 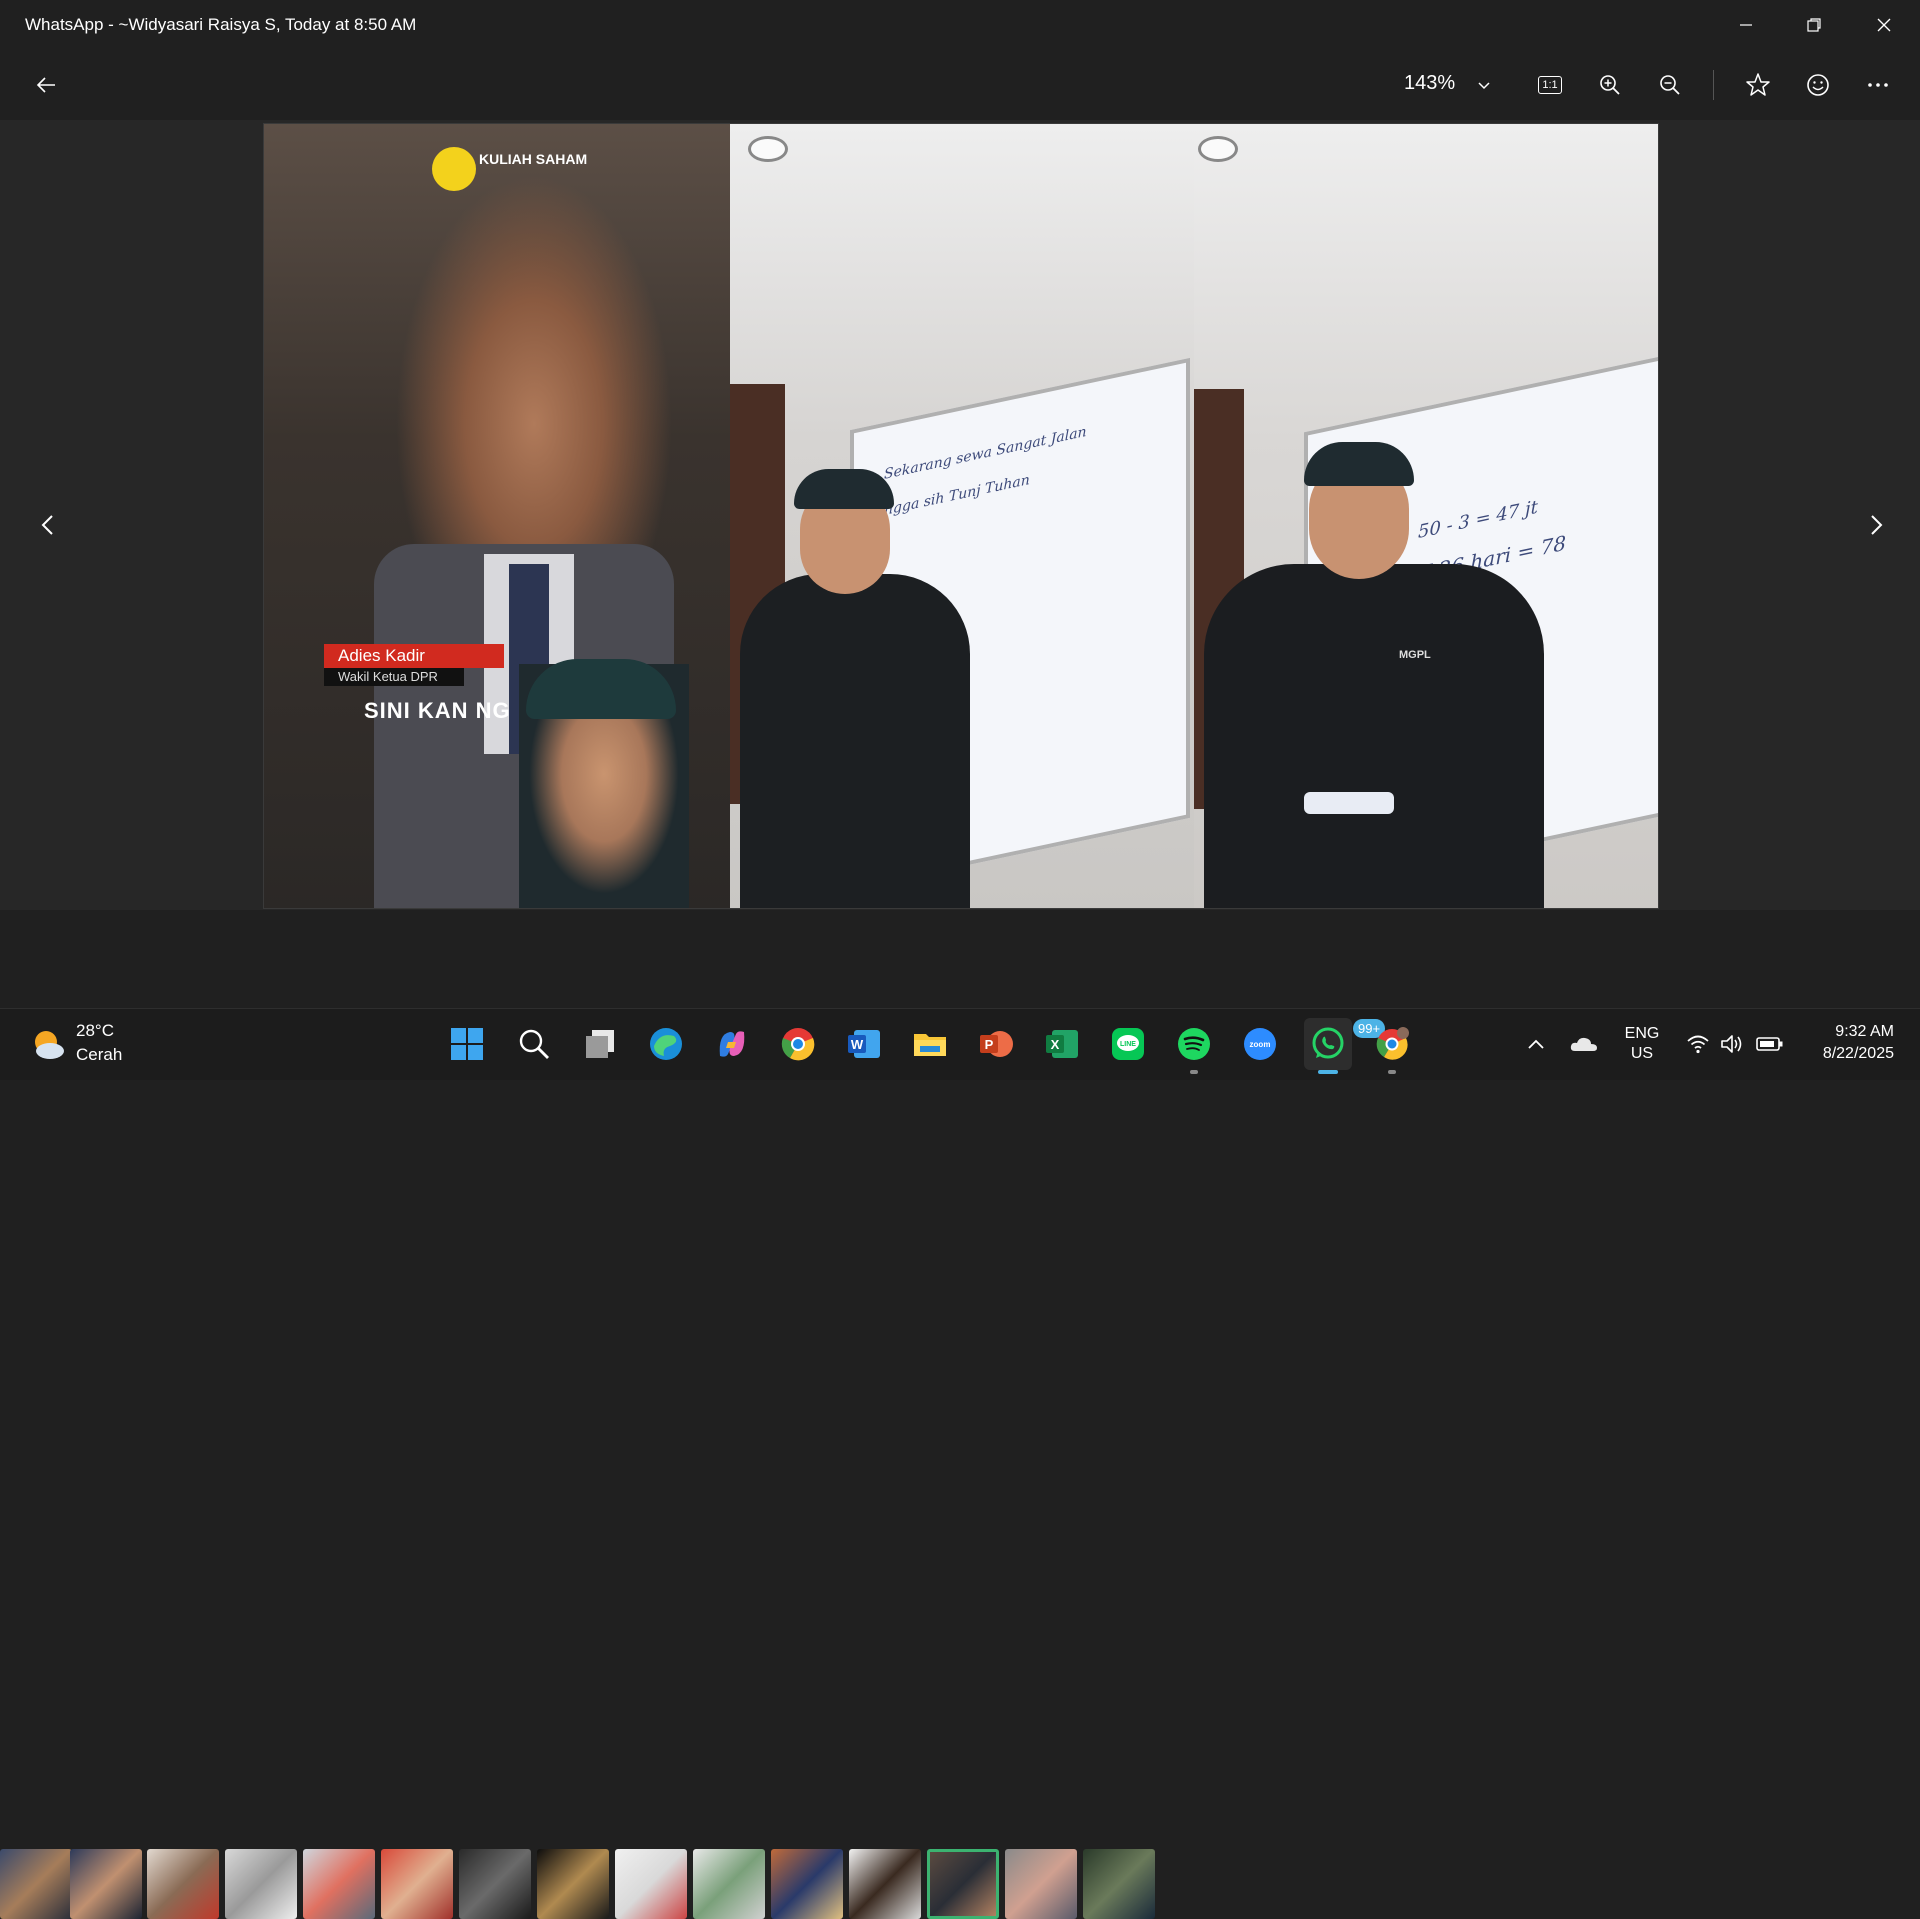 I want to click on close-icon, so click(x=1884, y=25).